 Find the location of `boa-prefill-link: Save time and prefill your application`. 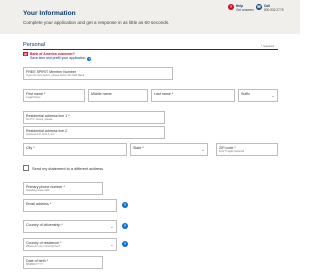

boa-prefill-link: Save time and prefill your application is located at coordinates (57, 58).